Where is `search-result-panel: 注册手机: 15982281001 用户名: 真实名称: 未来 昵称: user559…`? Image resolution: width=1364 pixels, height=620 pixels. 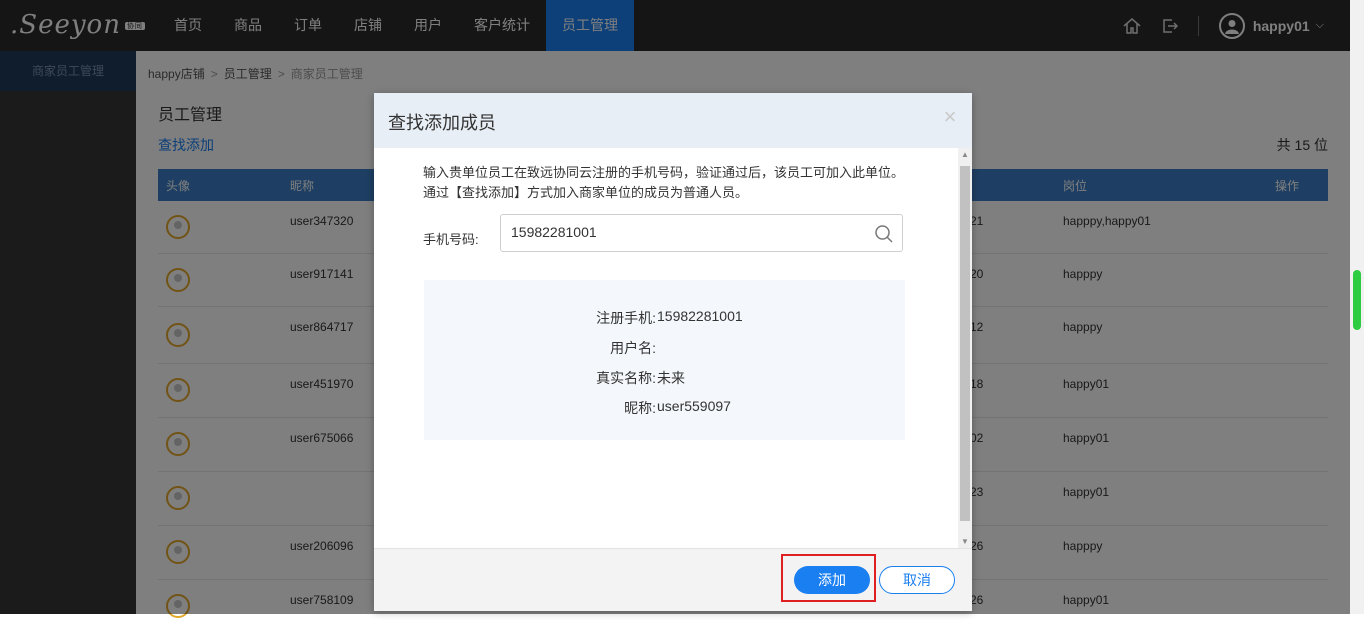
search-result-panel: 注册手机: 15982281001 用户名: 真实名称: 未来 昵称: user559… is located at coordinates (664, 360).